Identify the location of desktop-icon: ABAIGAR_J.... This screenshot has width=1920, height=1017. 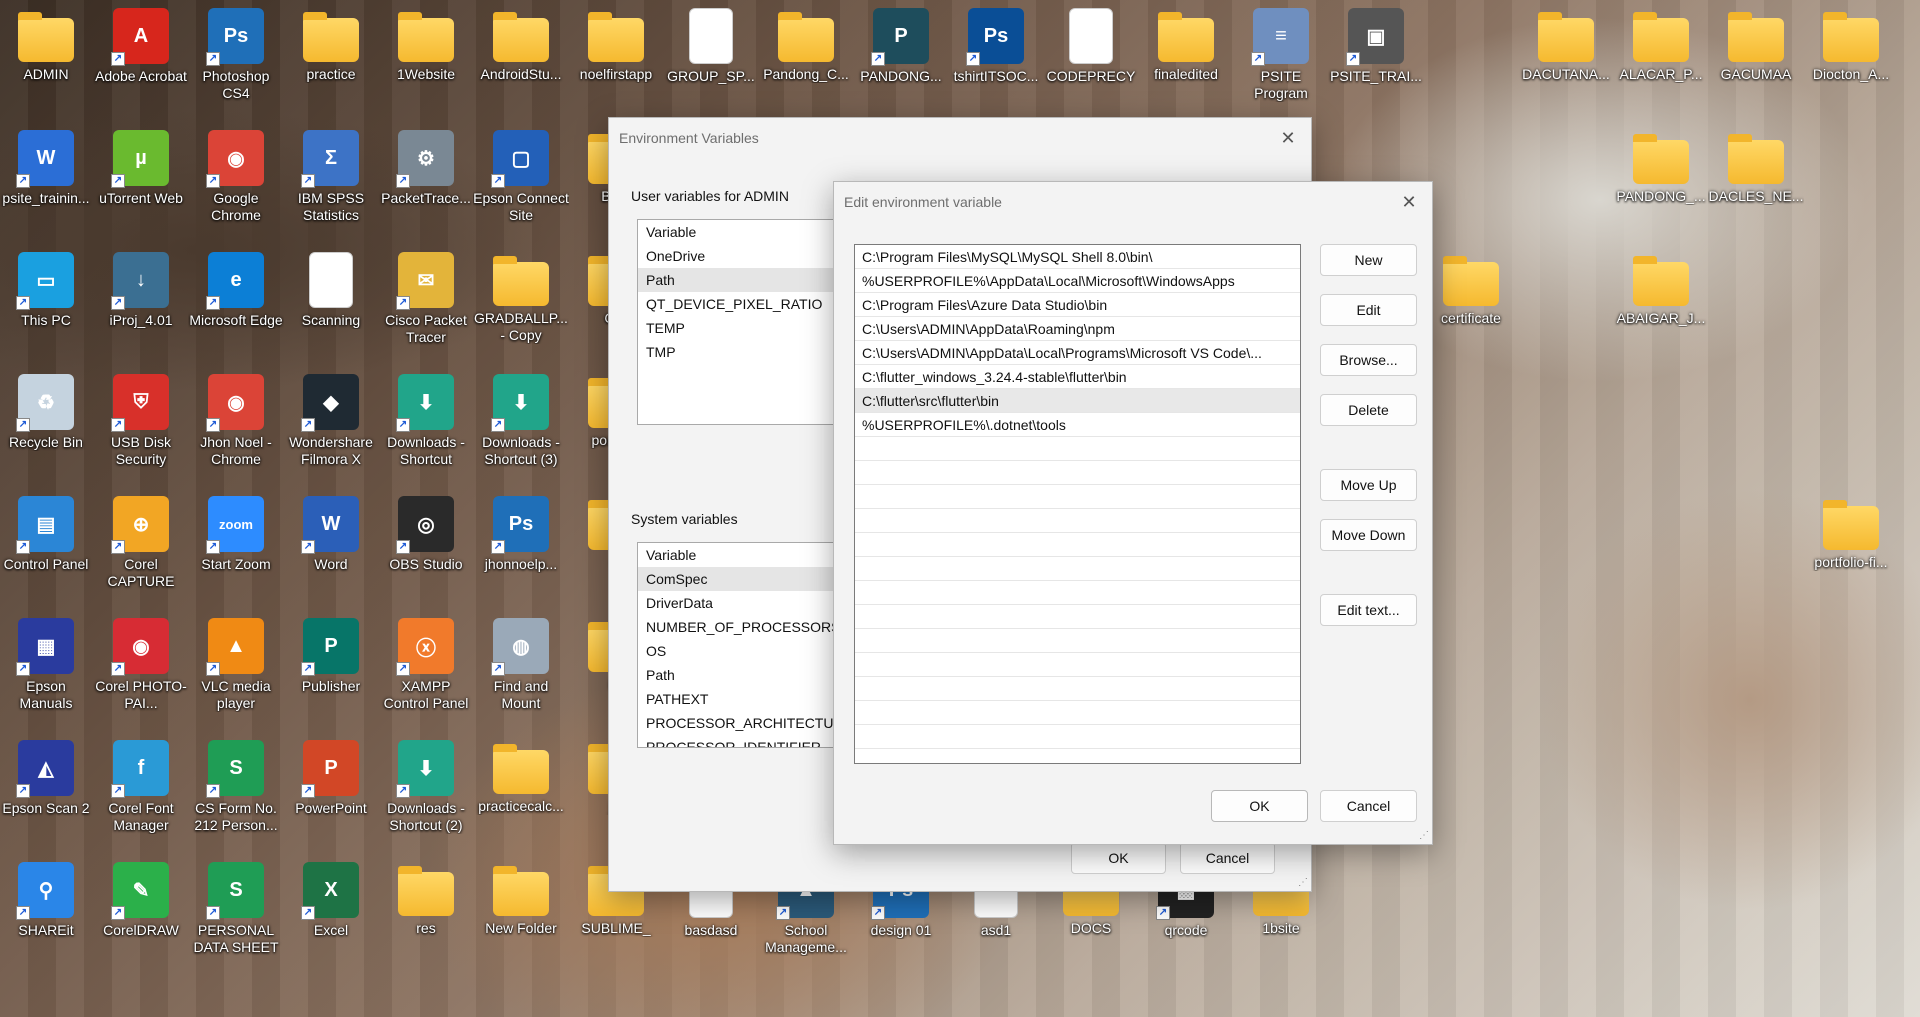
(1661, 298).